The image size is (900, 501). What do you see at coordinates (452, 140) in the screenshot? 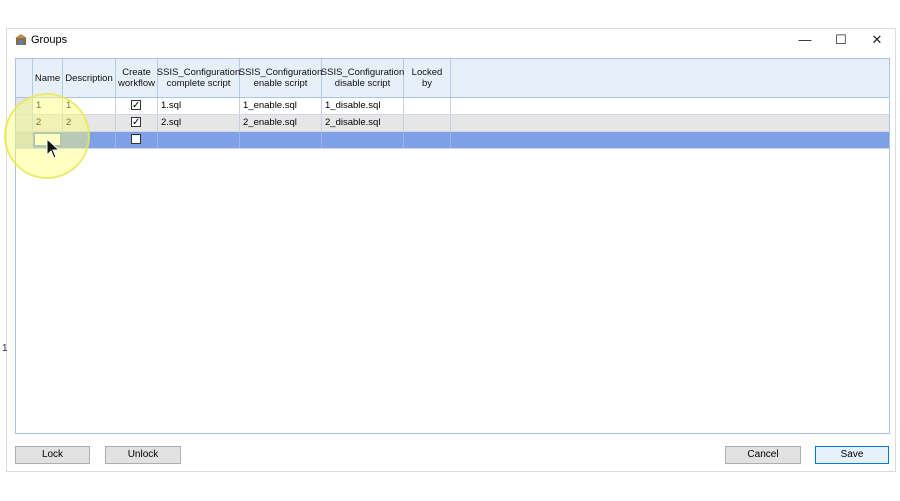
I see `new-row` at bounding box center [452, 140].